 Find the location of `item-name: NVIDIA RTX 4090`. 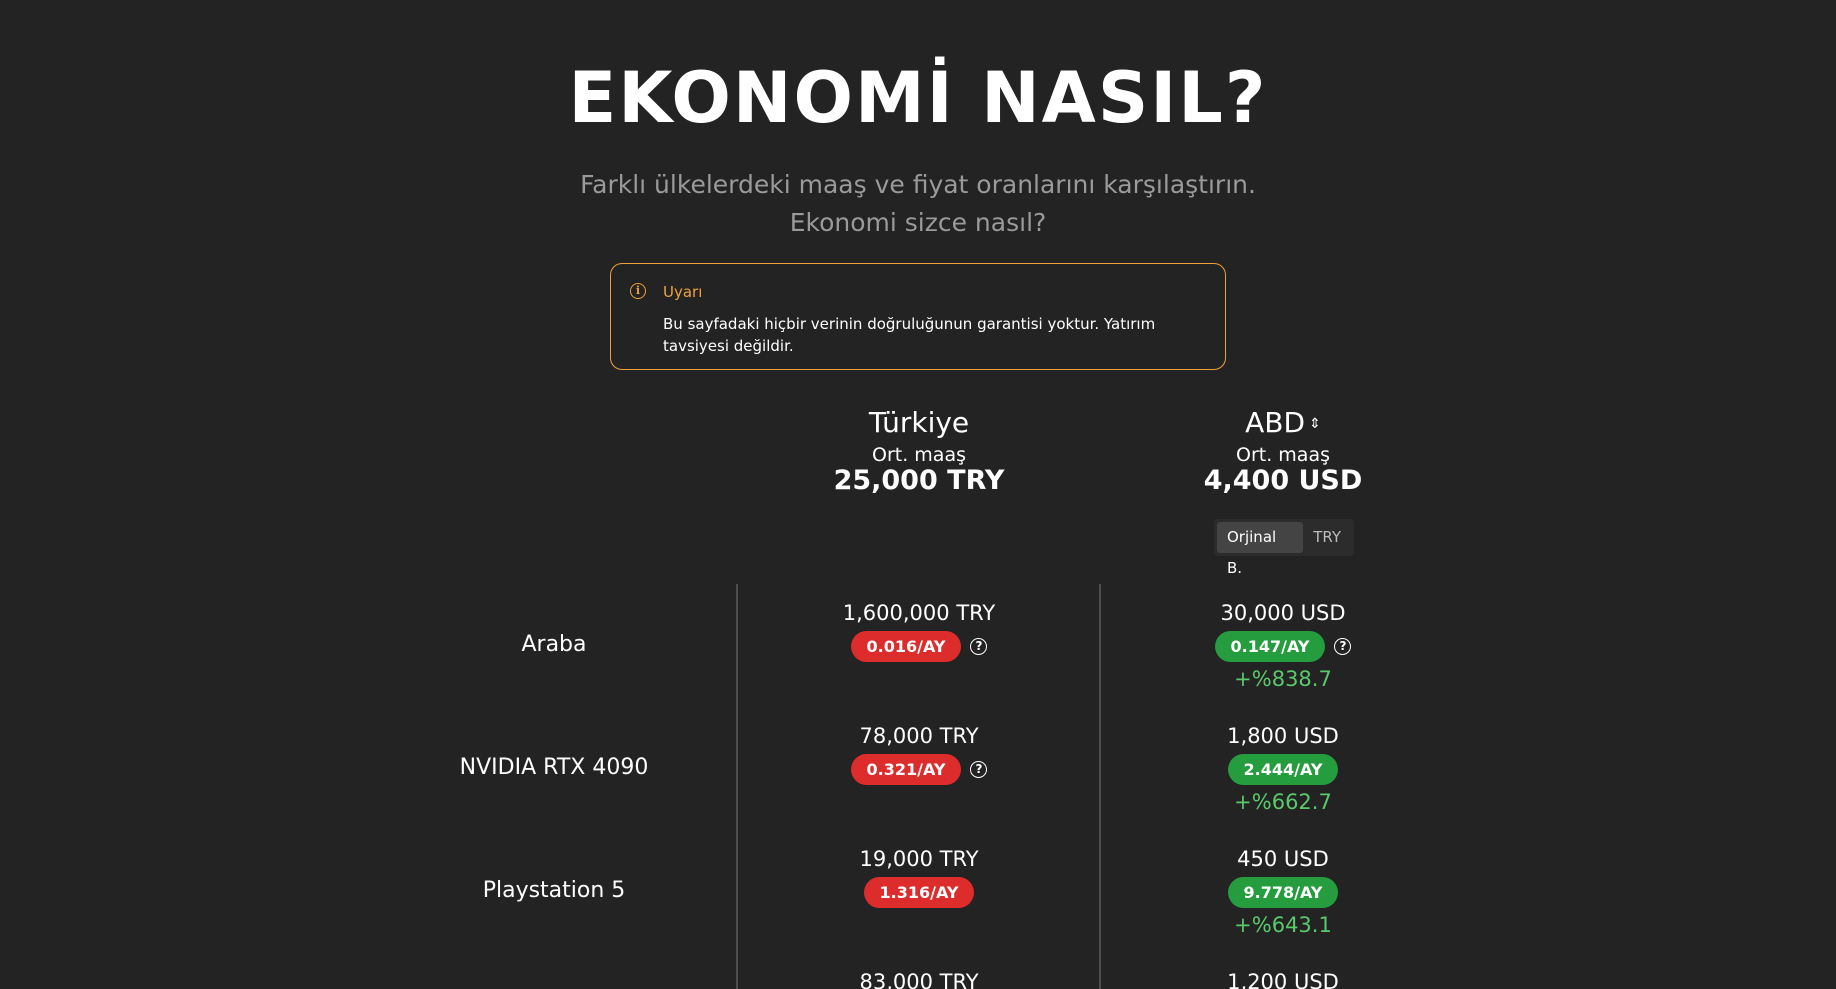

item-name: NVIDIA RTX 4090 is located at coordinates (554, 767).